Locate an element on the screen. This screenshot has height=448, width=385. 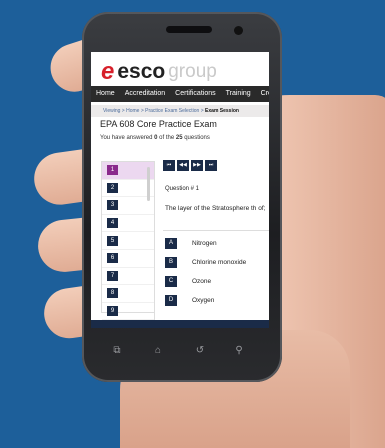
progress-prefix: You have answered is located at coordinates (127, 138).